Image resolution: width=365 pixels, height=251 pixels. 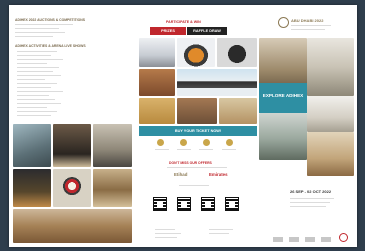 I want to click on prize-atv, so click(x=196, y=52).